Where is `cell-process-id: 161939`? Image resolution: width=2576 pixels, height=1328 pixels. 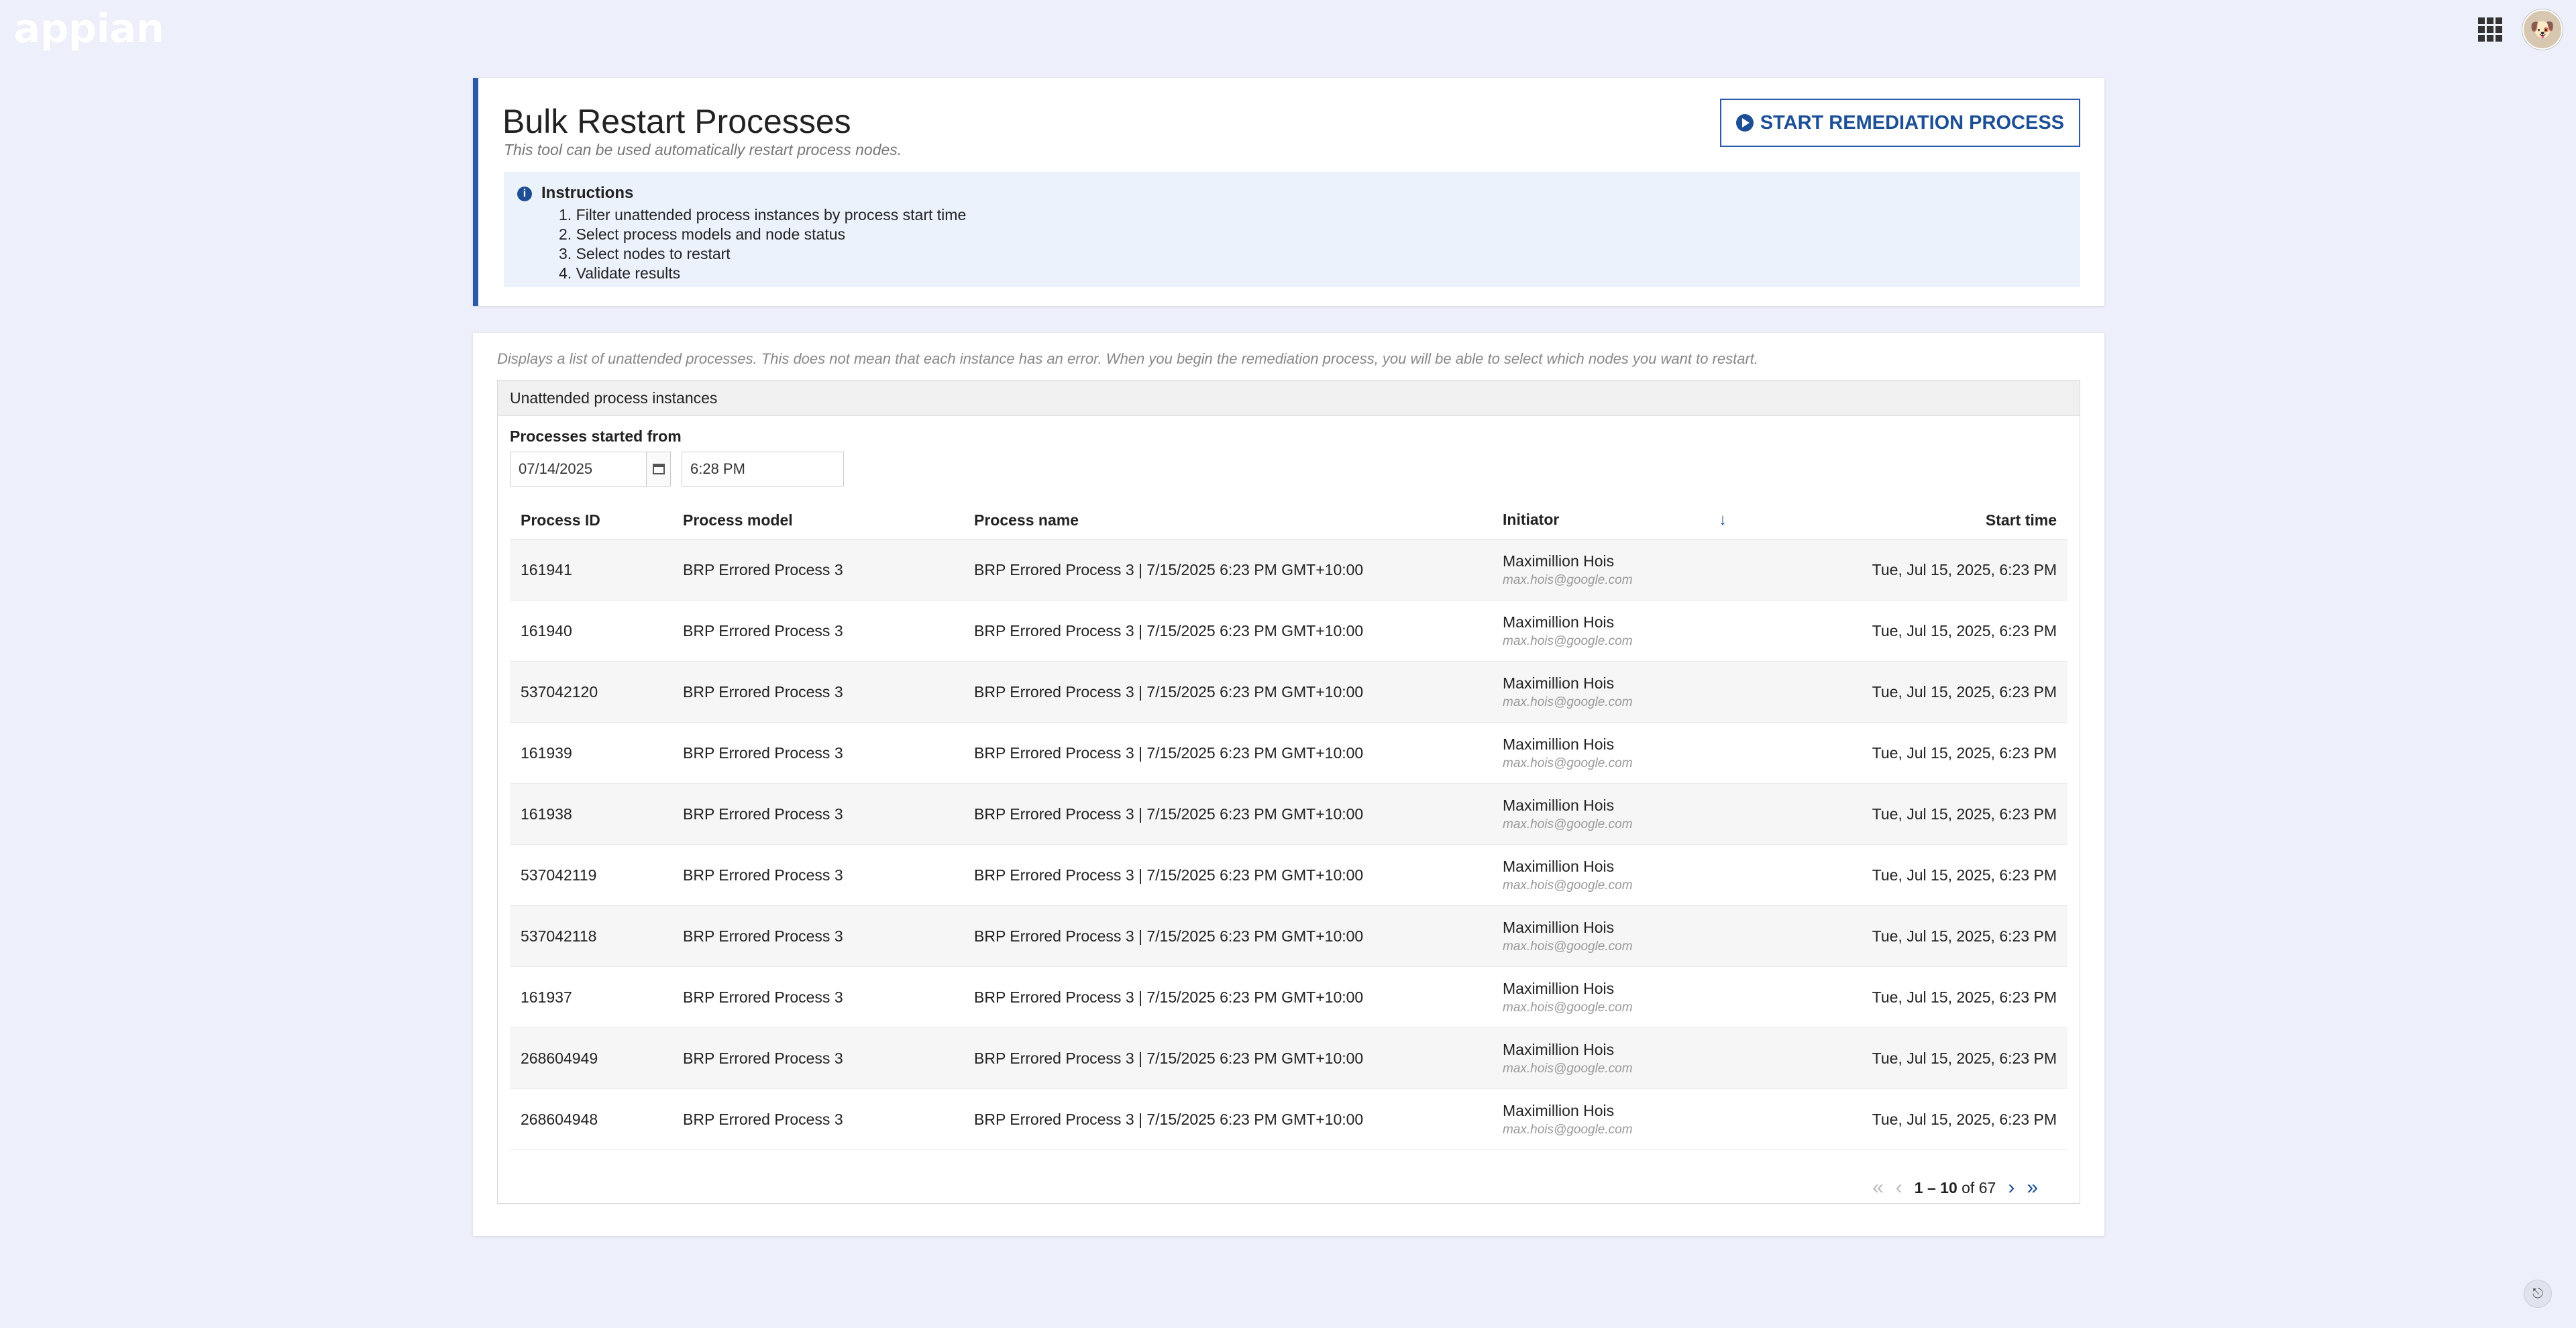 cell-process-id: 161939 is located at coordinates (591, 753).